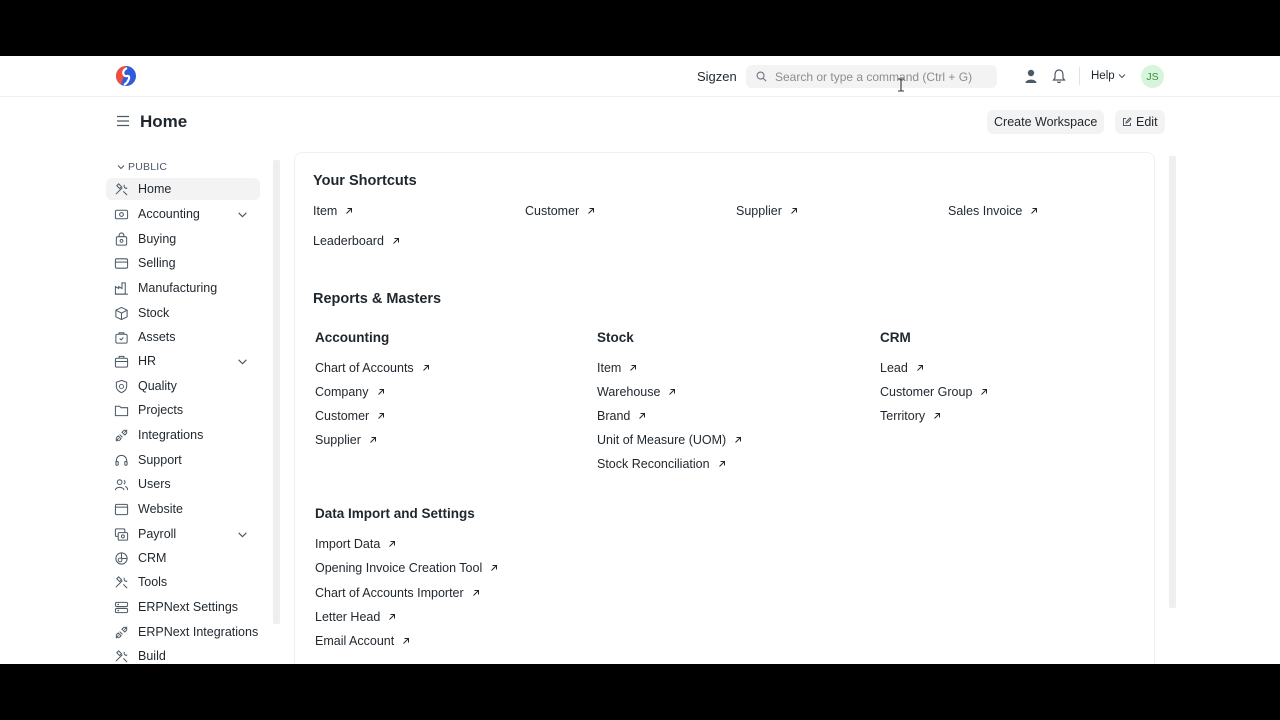  I want to click on sidebar-item-website: Website, so click(183, 509).